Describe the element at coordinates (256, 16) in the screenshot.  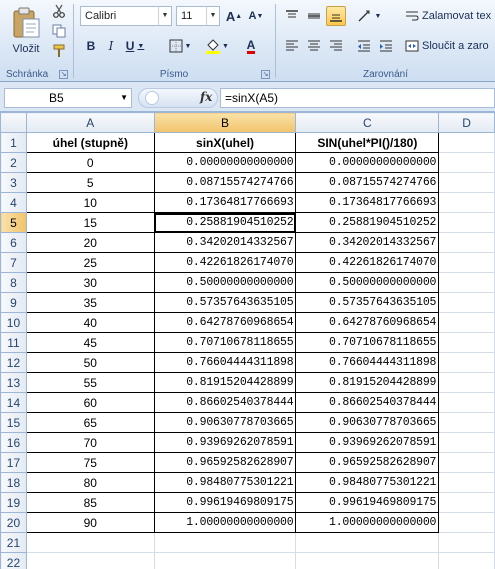
I see `shrink-font-button: A ▼` at that location.